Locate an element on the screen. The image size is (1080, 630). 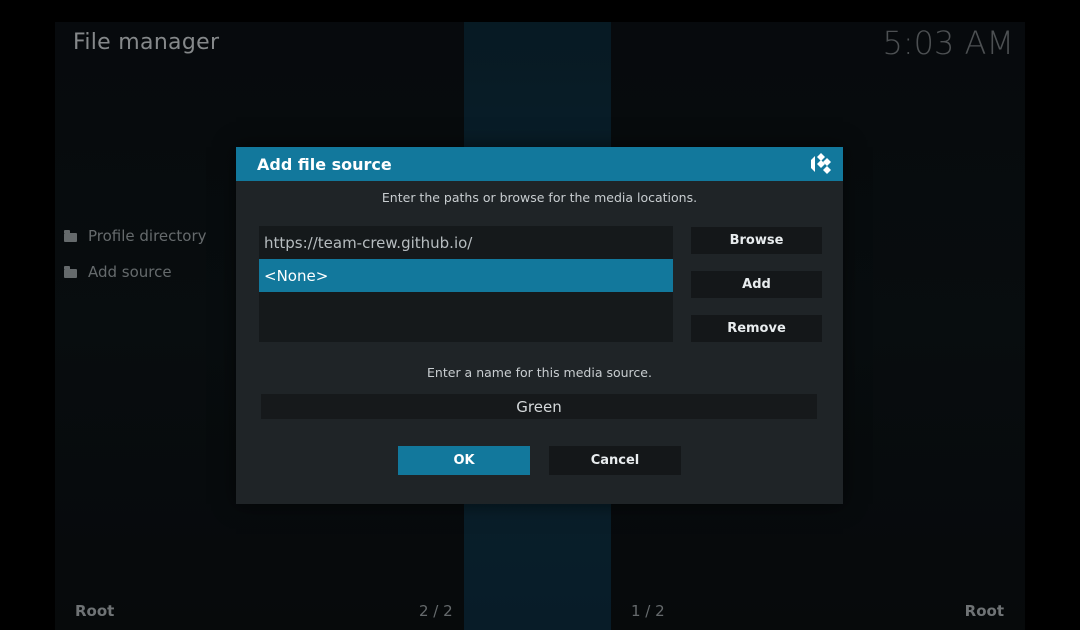
path-list: https://team-crew.github.io/ <None> is located at coordinates (466, 284).